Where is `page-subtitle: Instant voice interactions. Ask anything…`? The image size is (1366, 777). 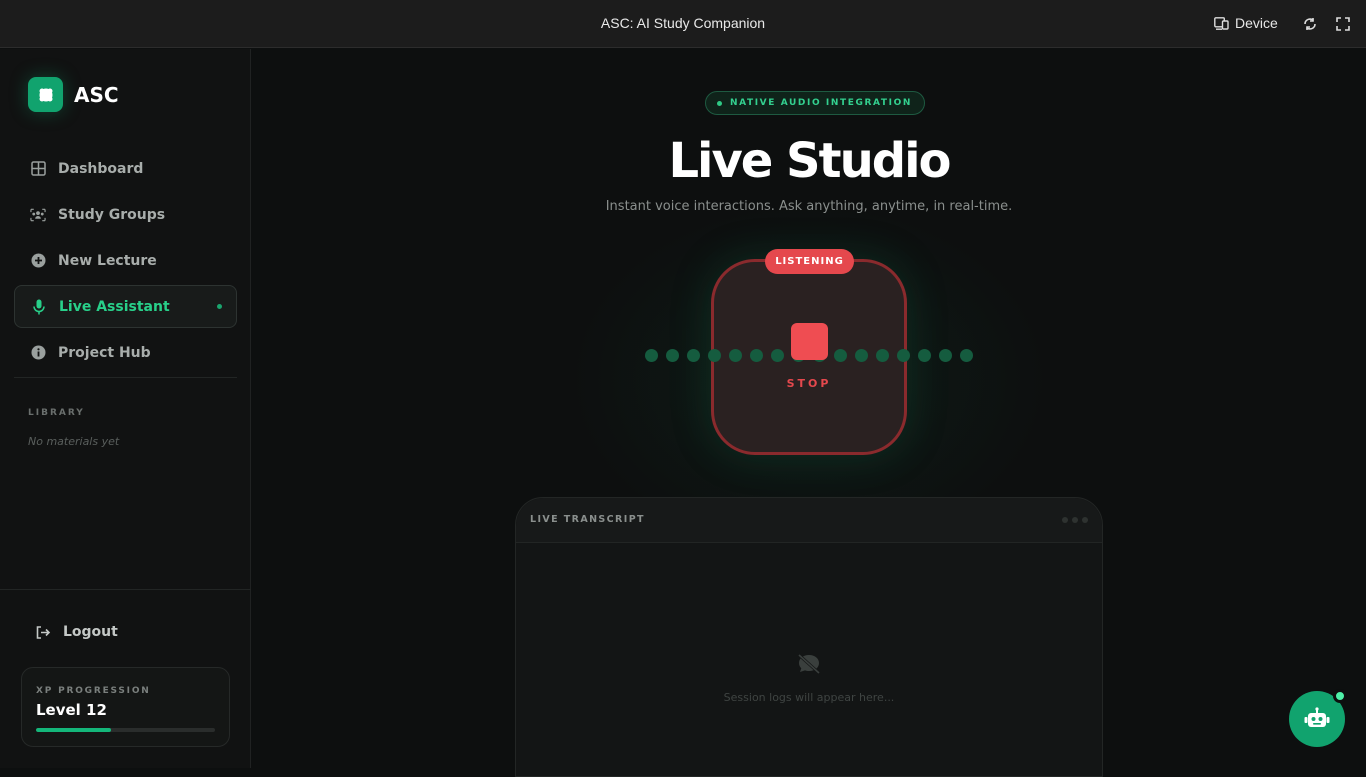
page-subtitle: Instant voice interactions. Ask anything… is located at coordinates (809, 206).